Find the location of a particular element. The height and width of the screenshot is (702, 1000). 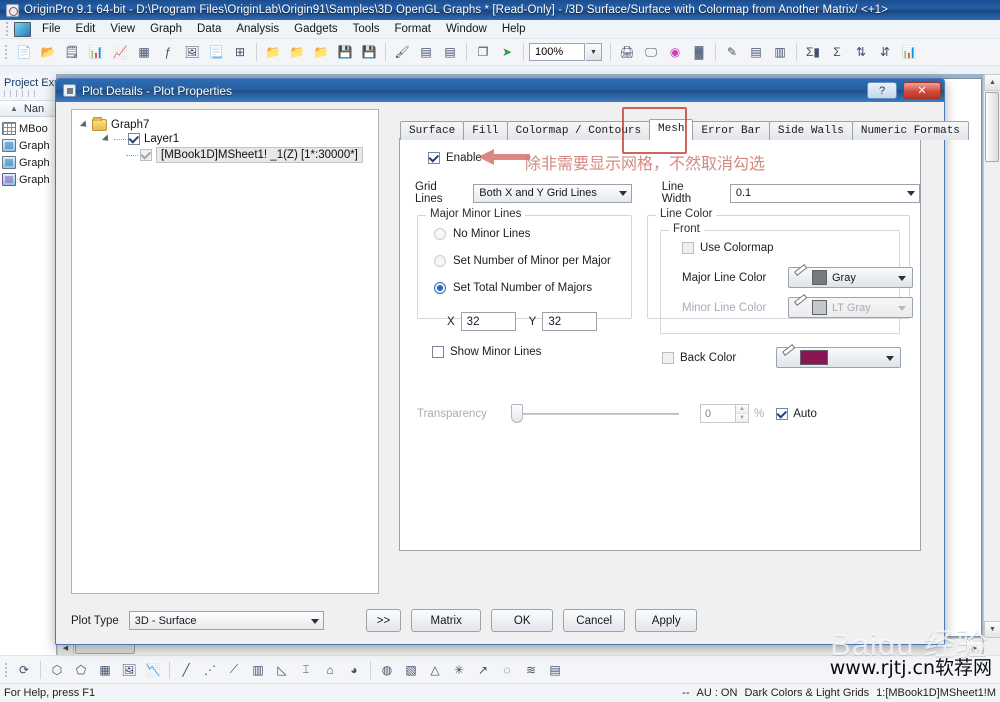

sort-icon: ⇅ is located at coordinates (861, 52).